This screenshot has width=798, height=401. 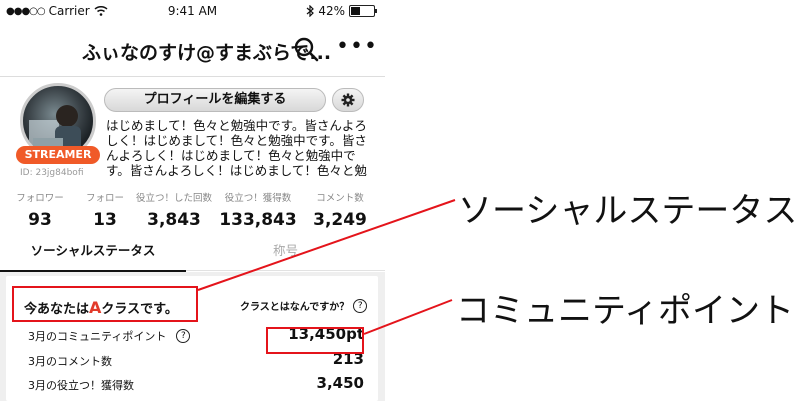 I want to click on annotation-social-status: ソーシャルステータス, so click(x=628, y=211).